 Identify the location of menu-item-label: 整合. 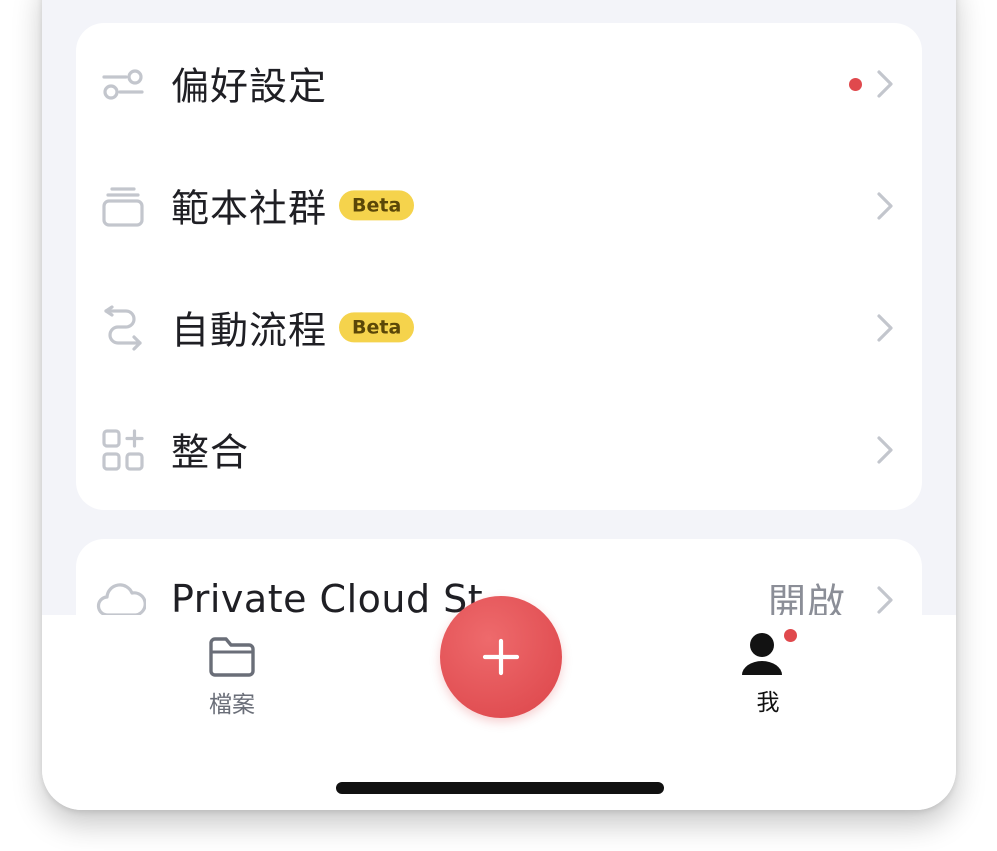
(210, 452).